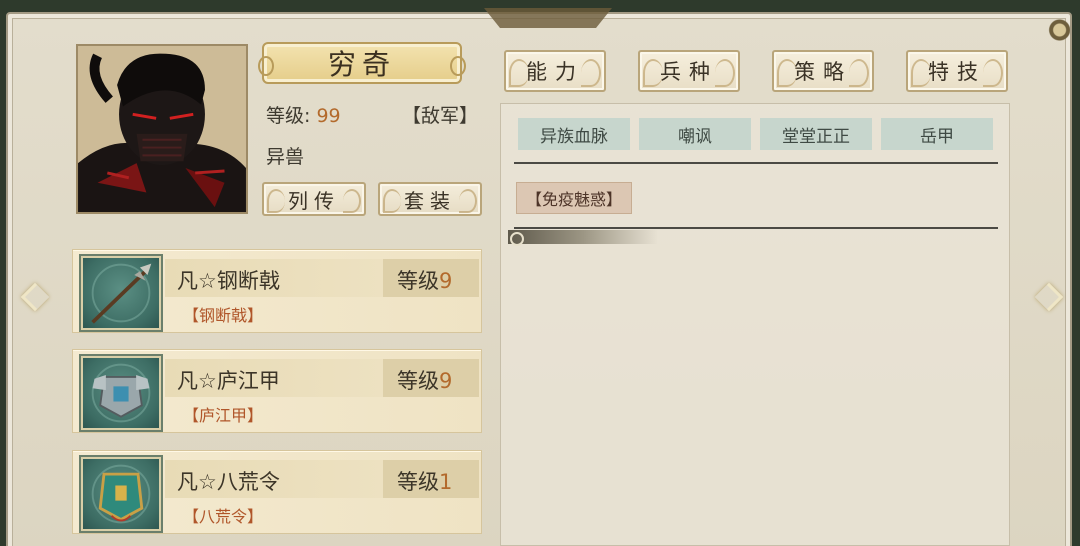  I want to click on tab-special-skill-label: 特技, so click(957, 72).